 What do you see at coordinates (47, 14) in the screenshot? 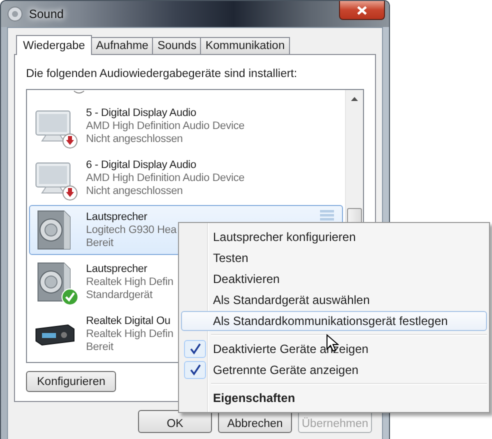
I see `window-title: Sound` at bounding box center [47, 14].